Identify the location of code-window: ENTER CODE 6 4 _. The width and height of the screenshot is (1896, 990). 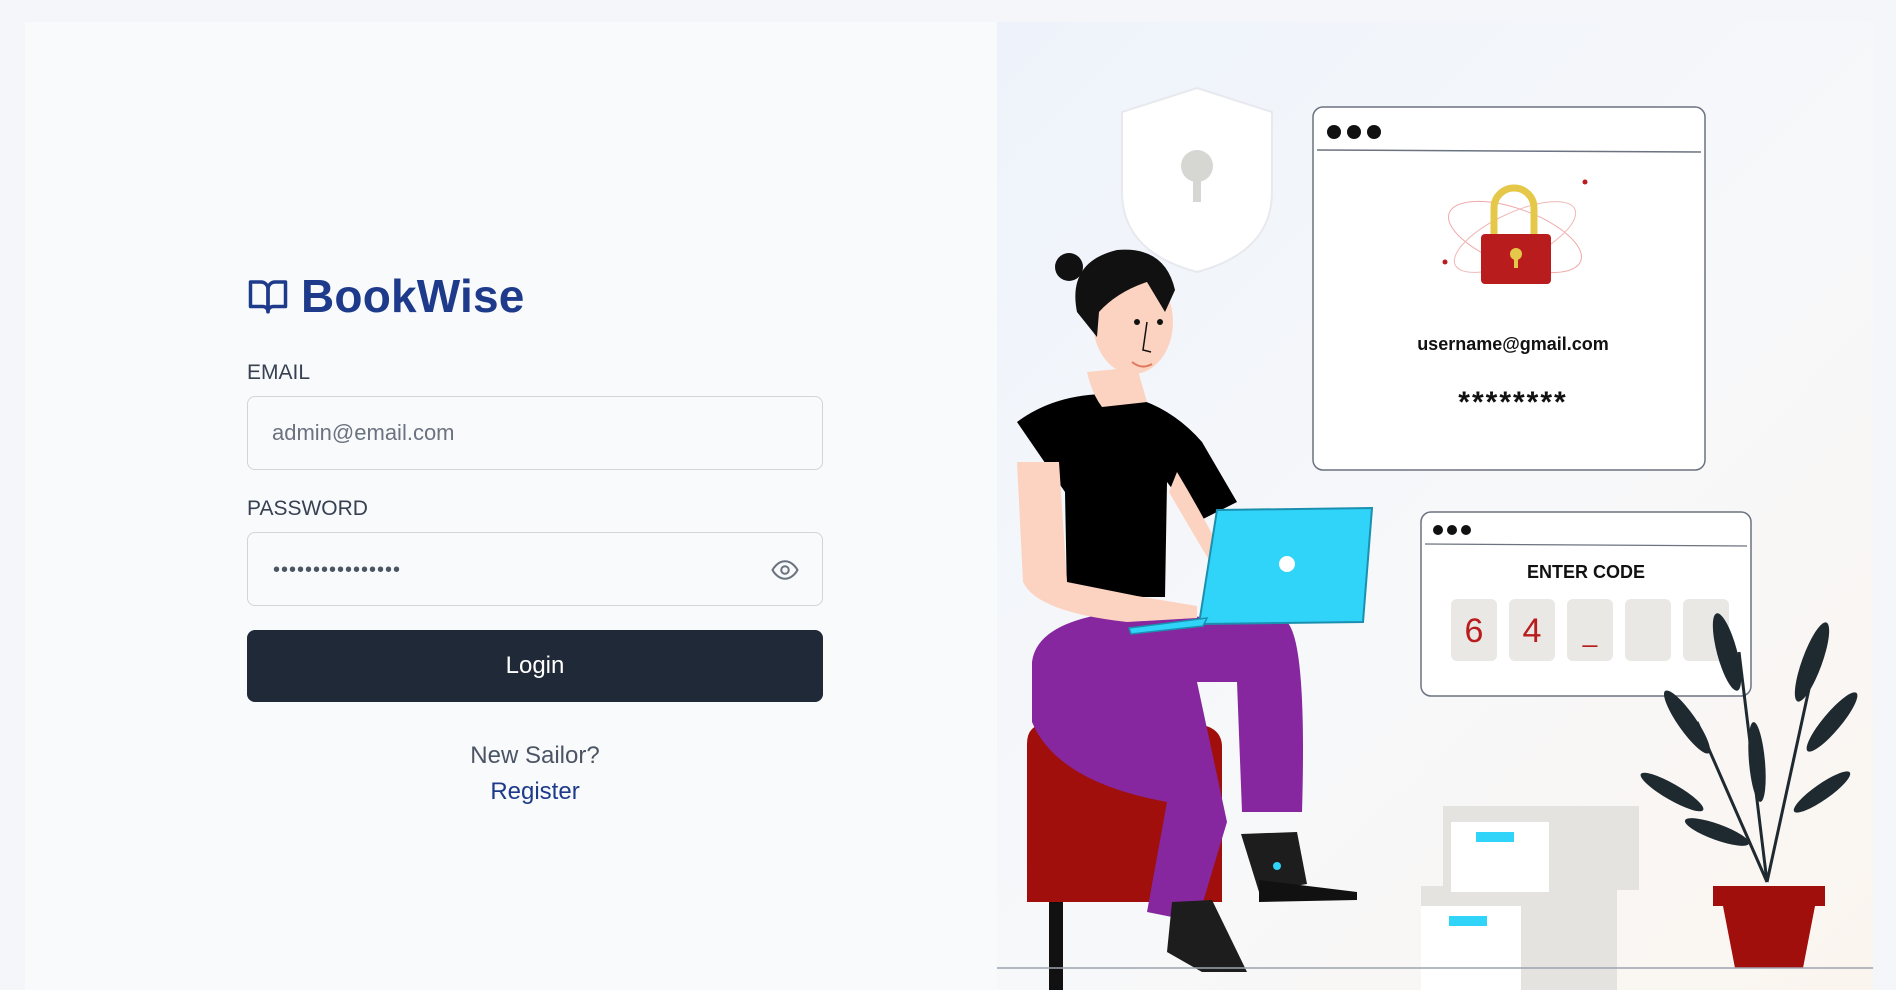
(1586, 604).